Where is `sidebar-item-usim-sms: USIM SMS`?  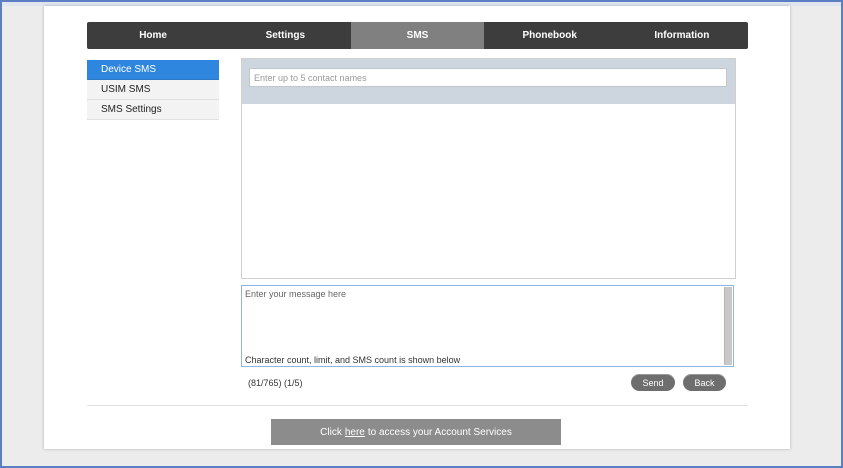 sidebar-item-usim-sms: USIM SMS is located at coordinates (153, 90).